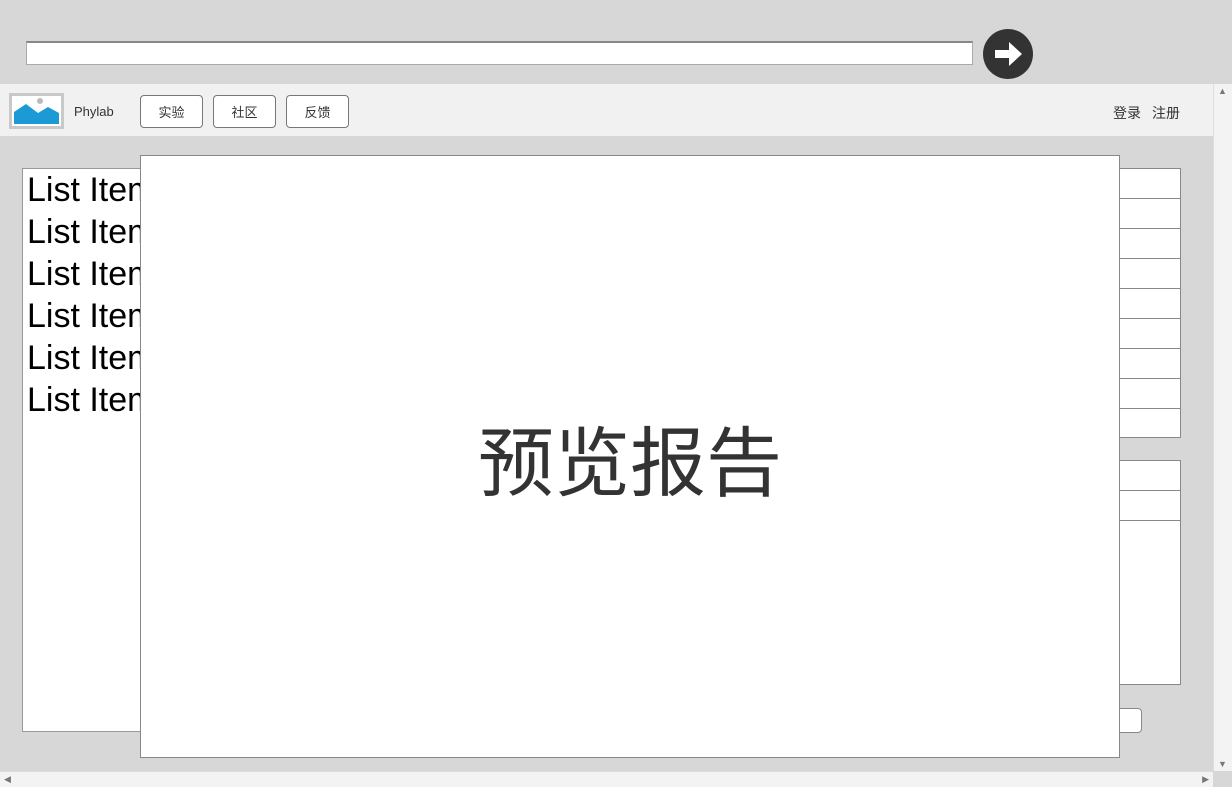  Describe the element at coordinates (94, 111) in the screenshot. I see `brand-name: Phylab` at that location.